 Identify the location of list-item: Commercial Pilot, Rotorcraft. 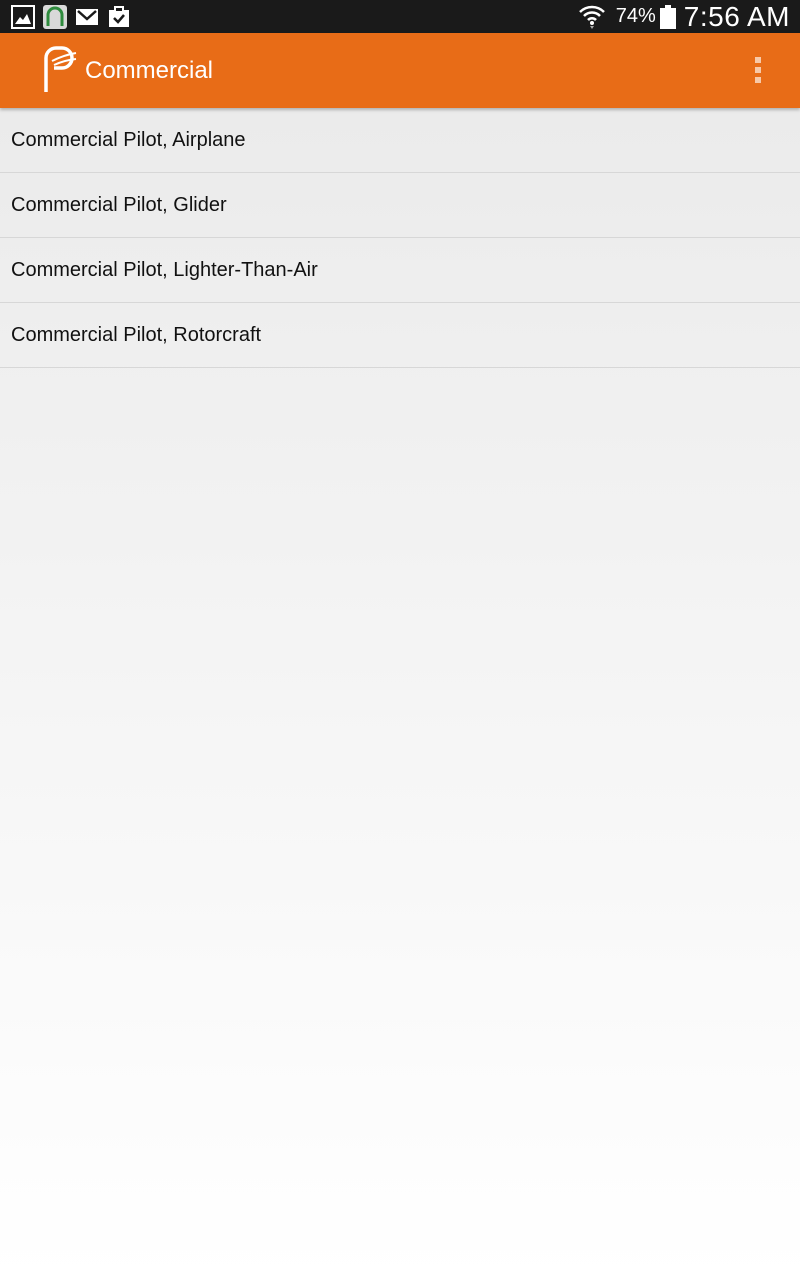
(400, 335).